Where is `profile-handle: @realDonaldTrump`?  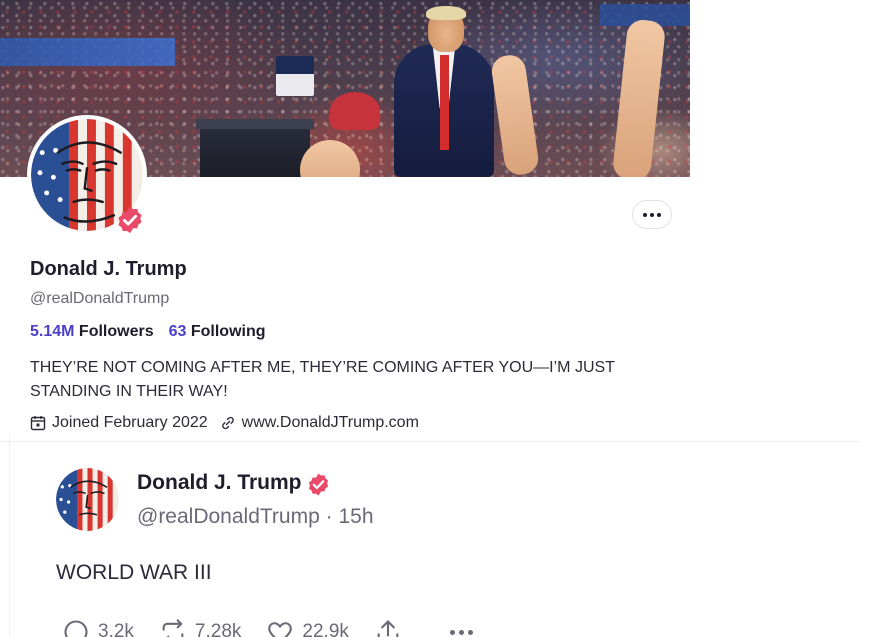
profile-handle: @realDonaldTrump is located at coordinates (100, 298).